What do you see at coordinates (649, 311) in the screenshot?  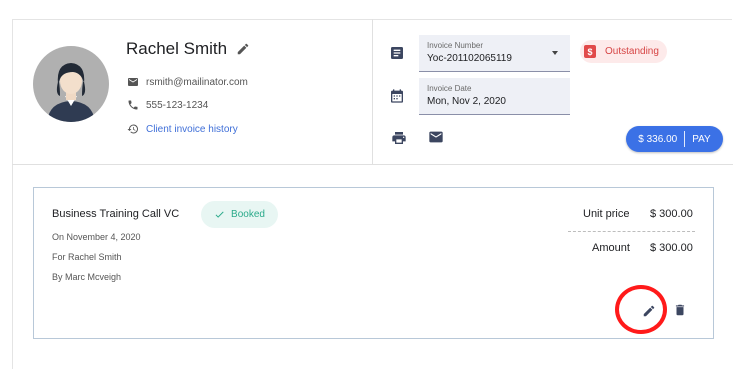 I see `edit-item-pencil-icon` at bounding box center [649, 311].